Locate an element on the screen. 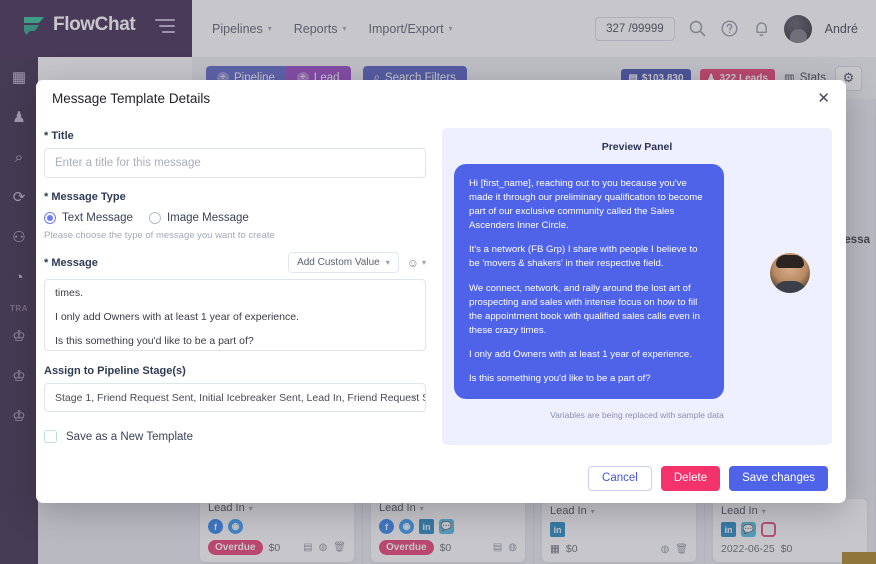 The width and height of the screenshot is (876, 564). message-type-radio-group: Text Message Image Message is located at coordinates (235, 218).